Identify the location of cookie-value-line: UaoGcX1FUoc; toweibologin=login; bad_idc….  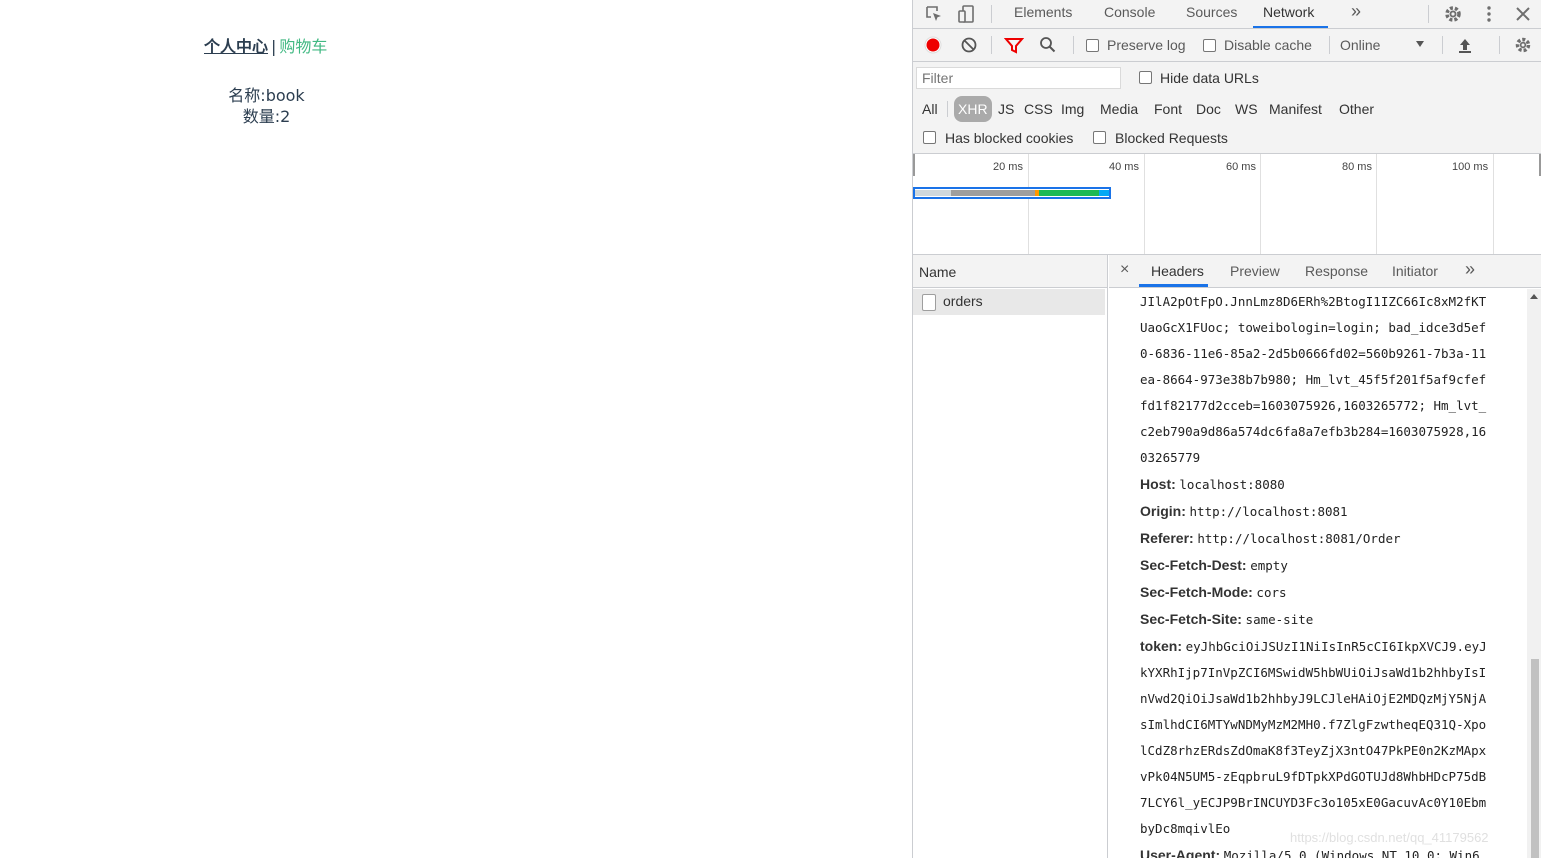
(1313, 327).